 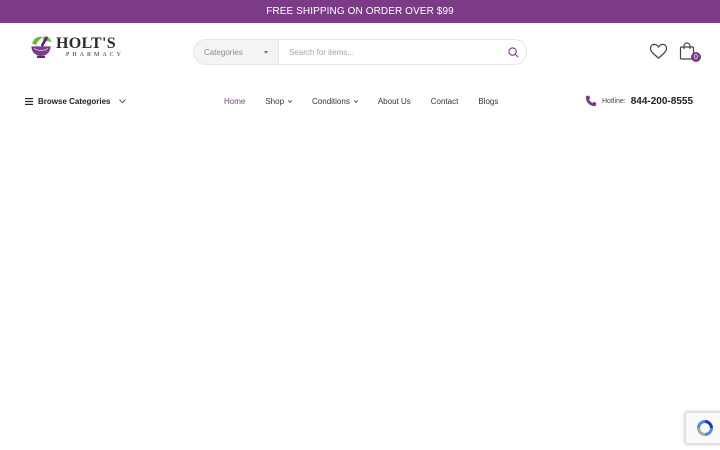 I want to click on search-icon, so click(x=512, y=51).